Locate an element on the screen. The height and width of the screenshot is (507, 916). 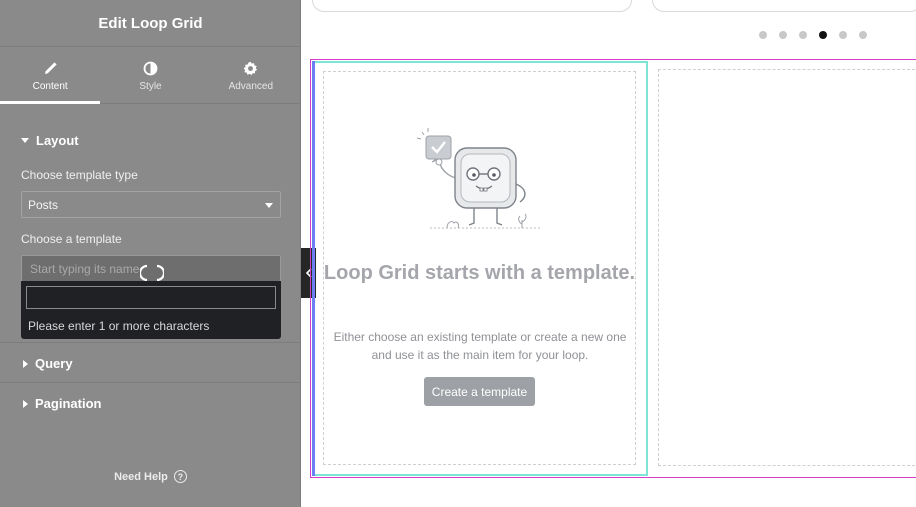
need-help-link: Need Help ? is located at coordinates (150, 476).